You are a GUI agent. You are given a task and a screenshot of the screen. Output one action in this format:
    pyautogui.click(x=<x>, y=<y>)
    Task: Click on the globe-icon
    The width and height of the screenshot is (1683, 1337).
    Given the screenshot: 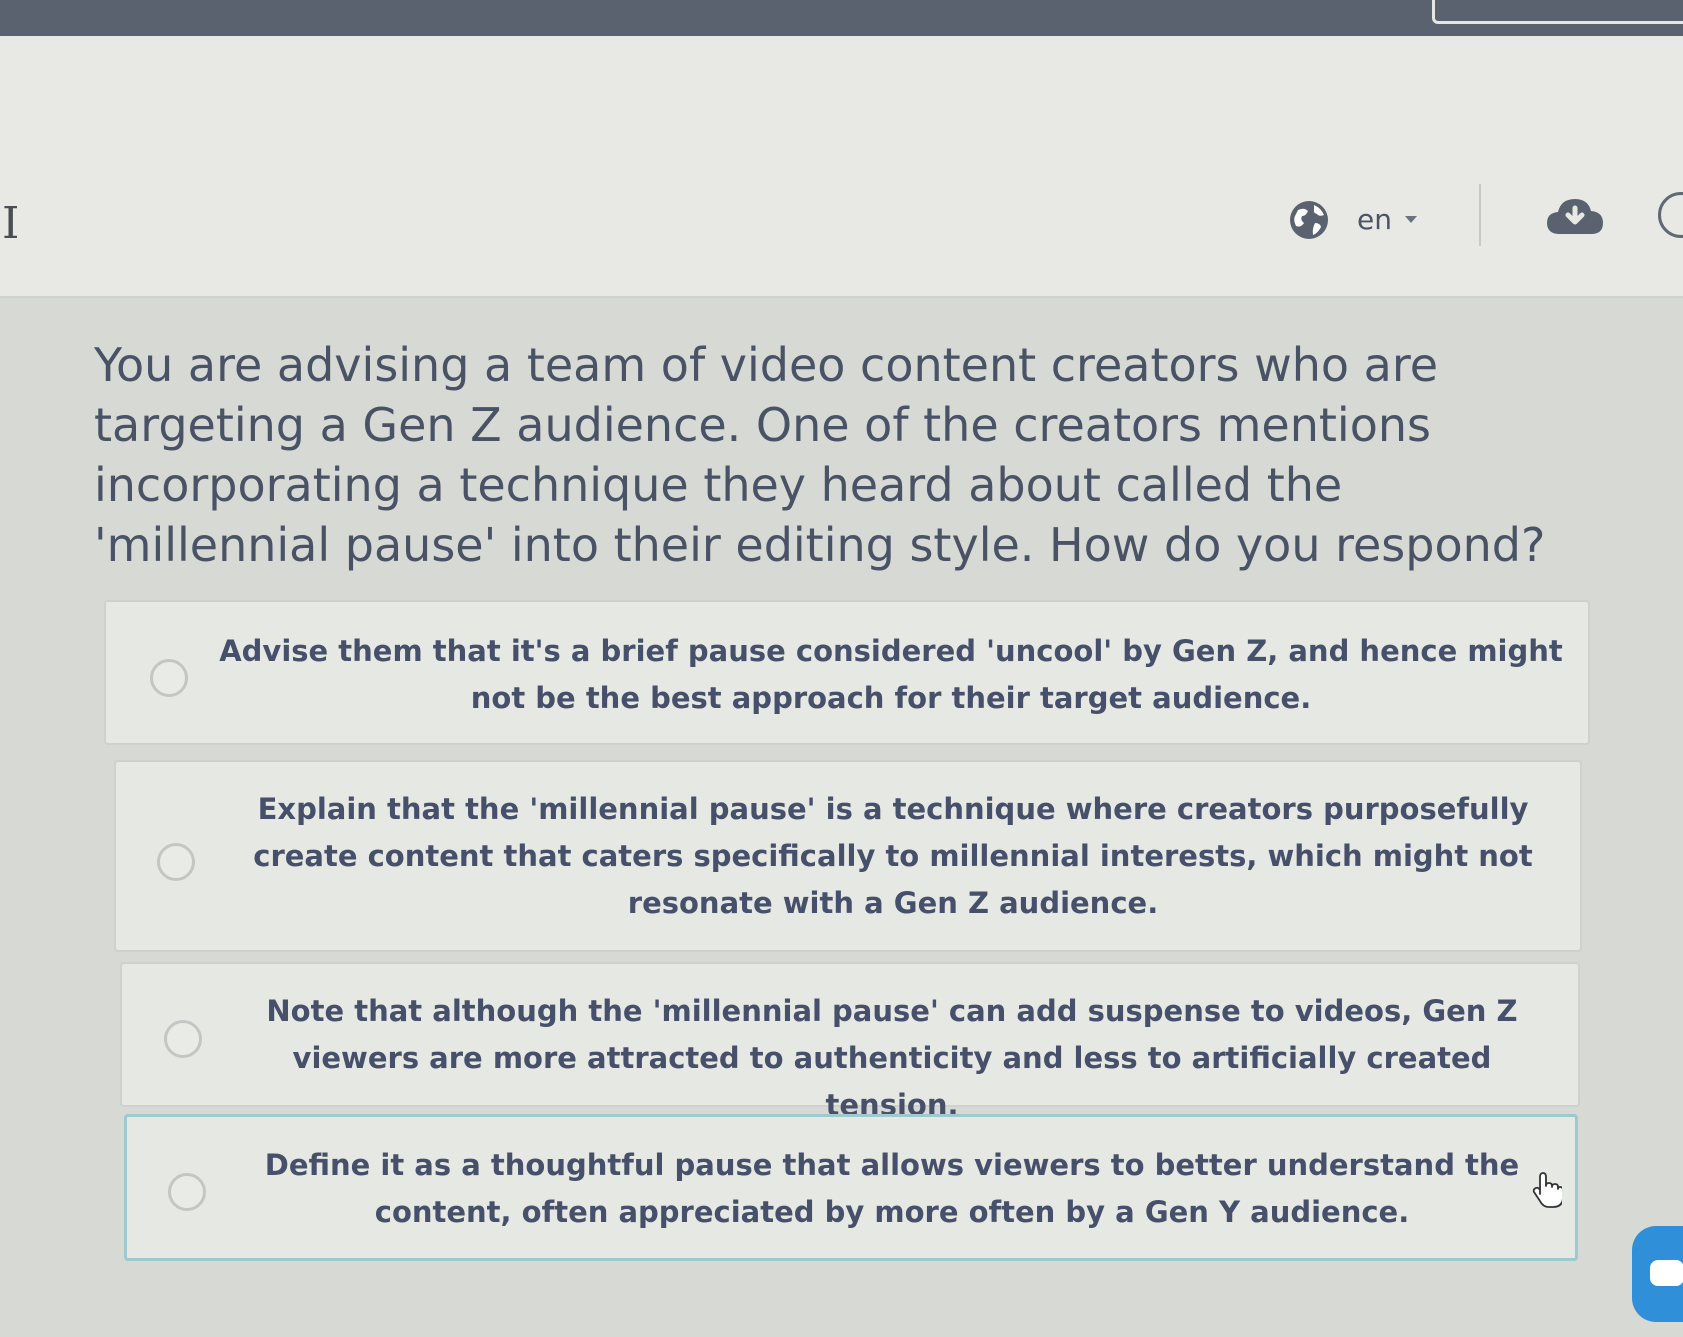 What is the action you would take?
    pyautogui.click(x=1309, y=220)
    